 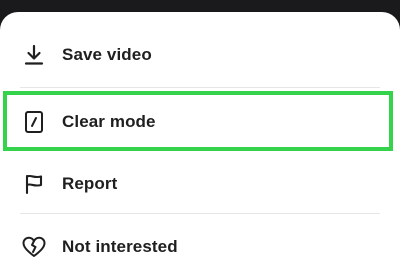 I want to click on save-video-label: Save video, so click(x=107, y=54).